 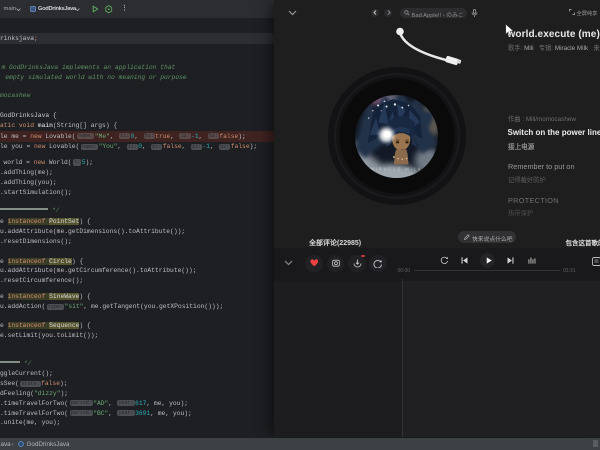 I want to click on svg-text: MIRACLE MILK, so click(x=397, y=168).